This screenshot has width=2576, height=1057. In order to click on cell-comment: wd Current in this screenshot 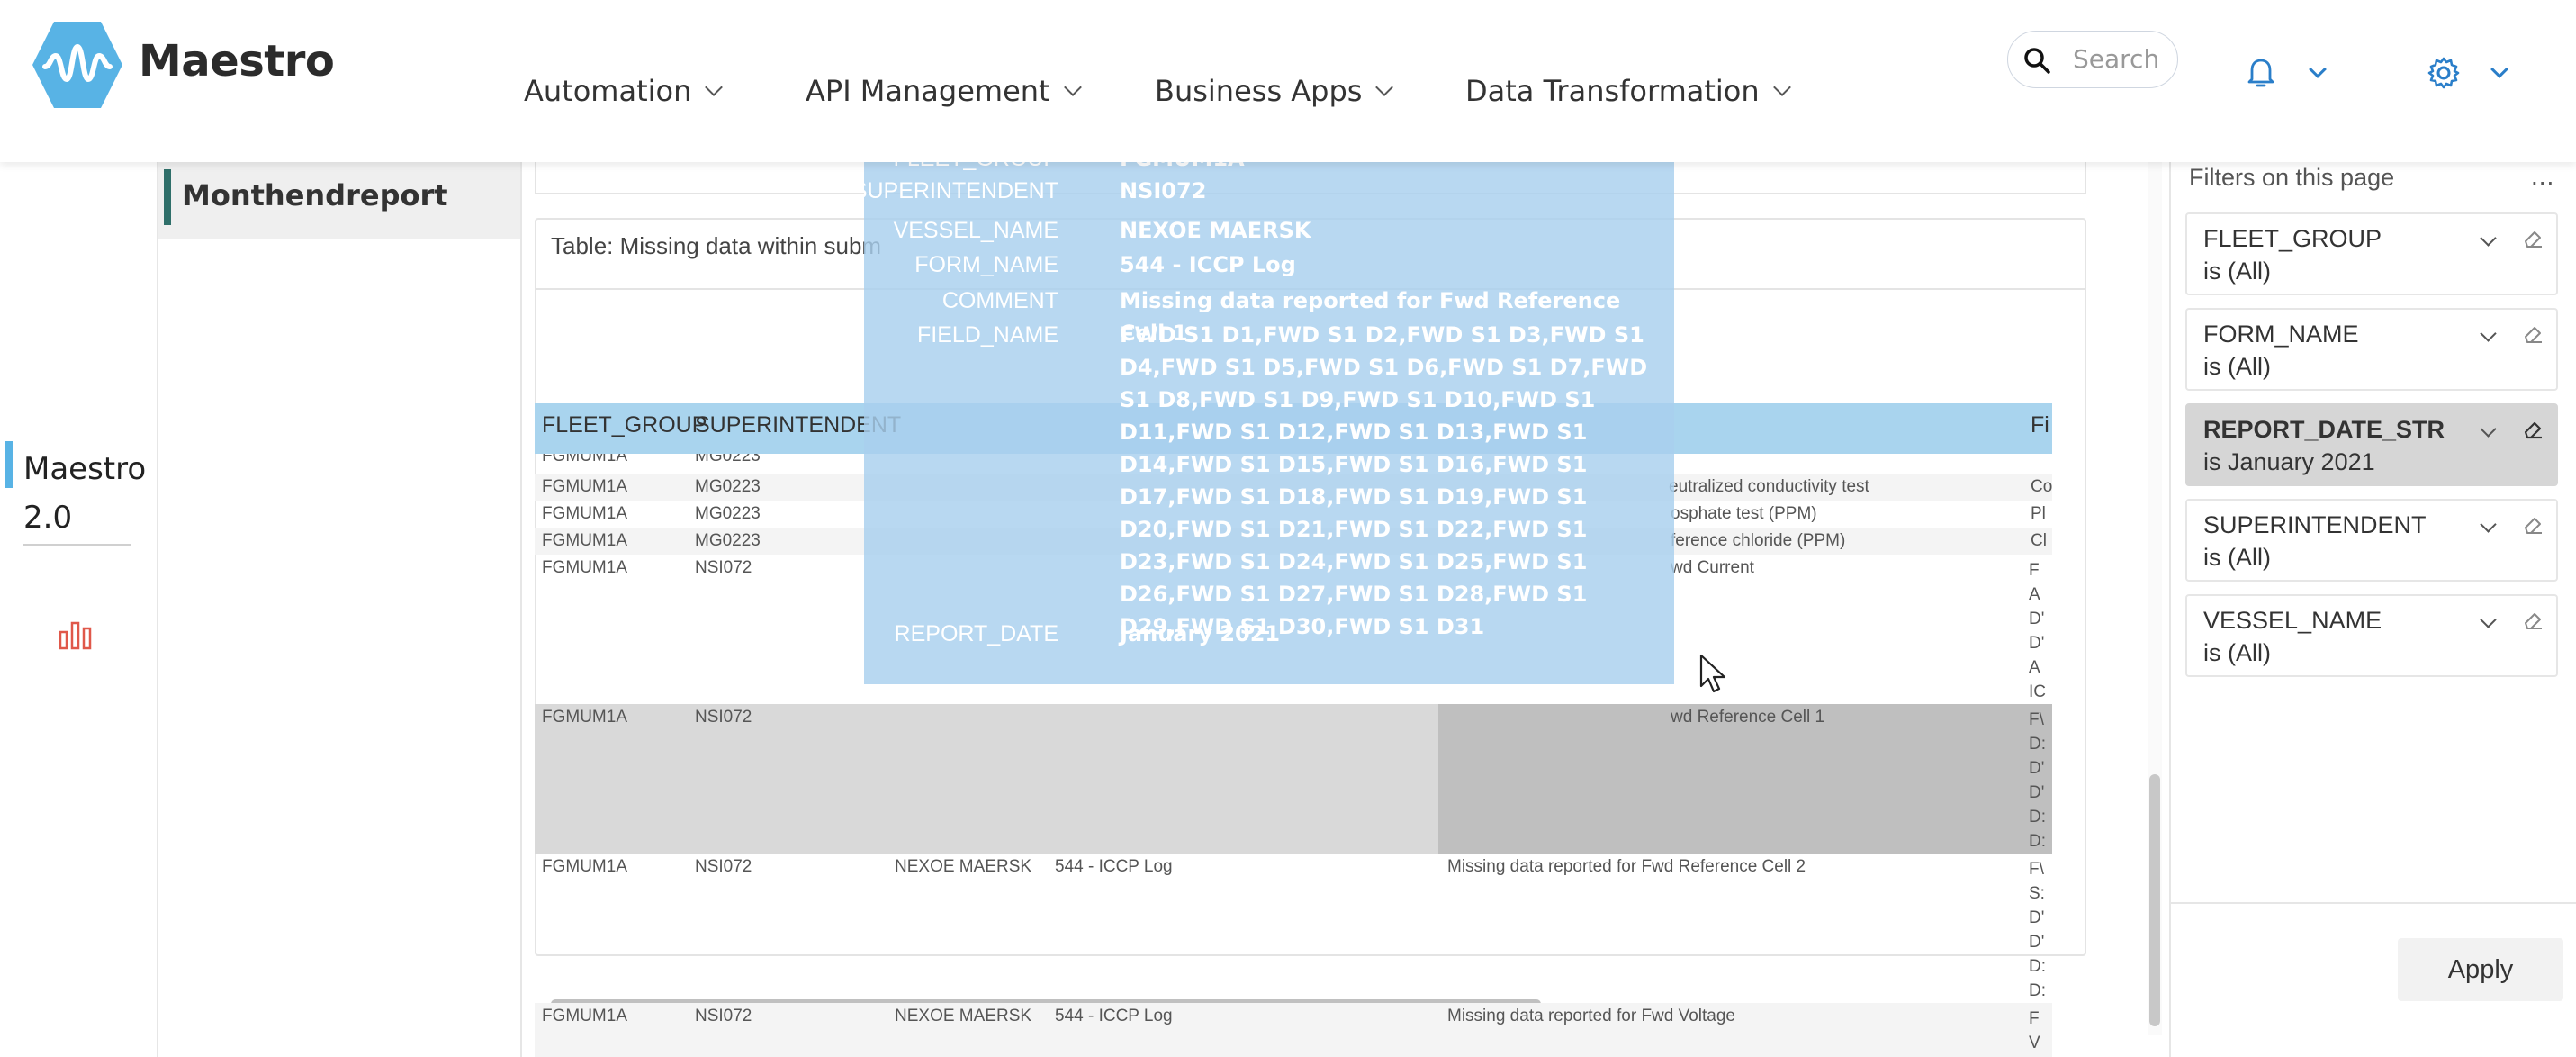, I will do `click(1712, 567)`.